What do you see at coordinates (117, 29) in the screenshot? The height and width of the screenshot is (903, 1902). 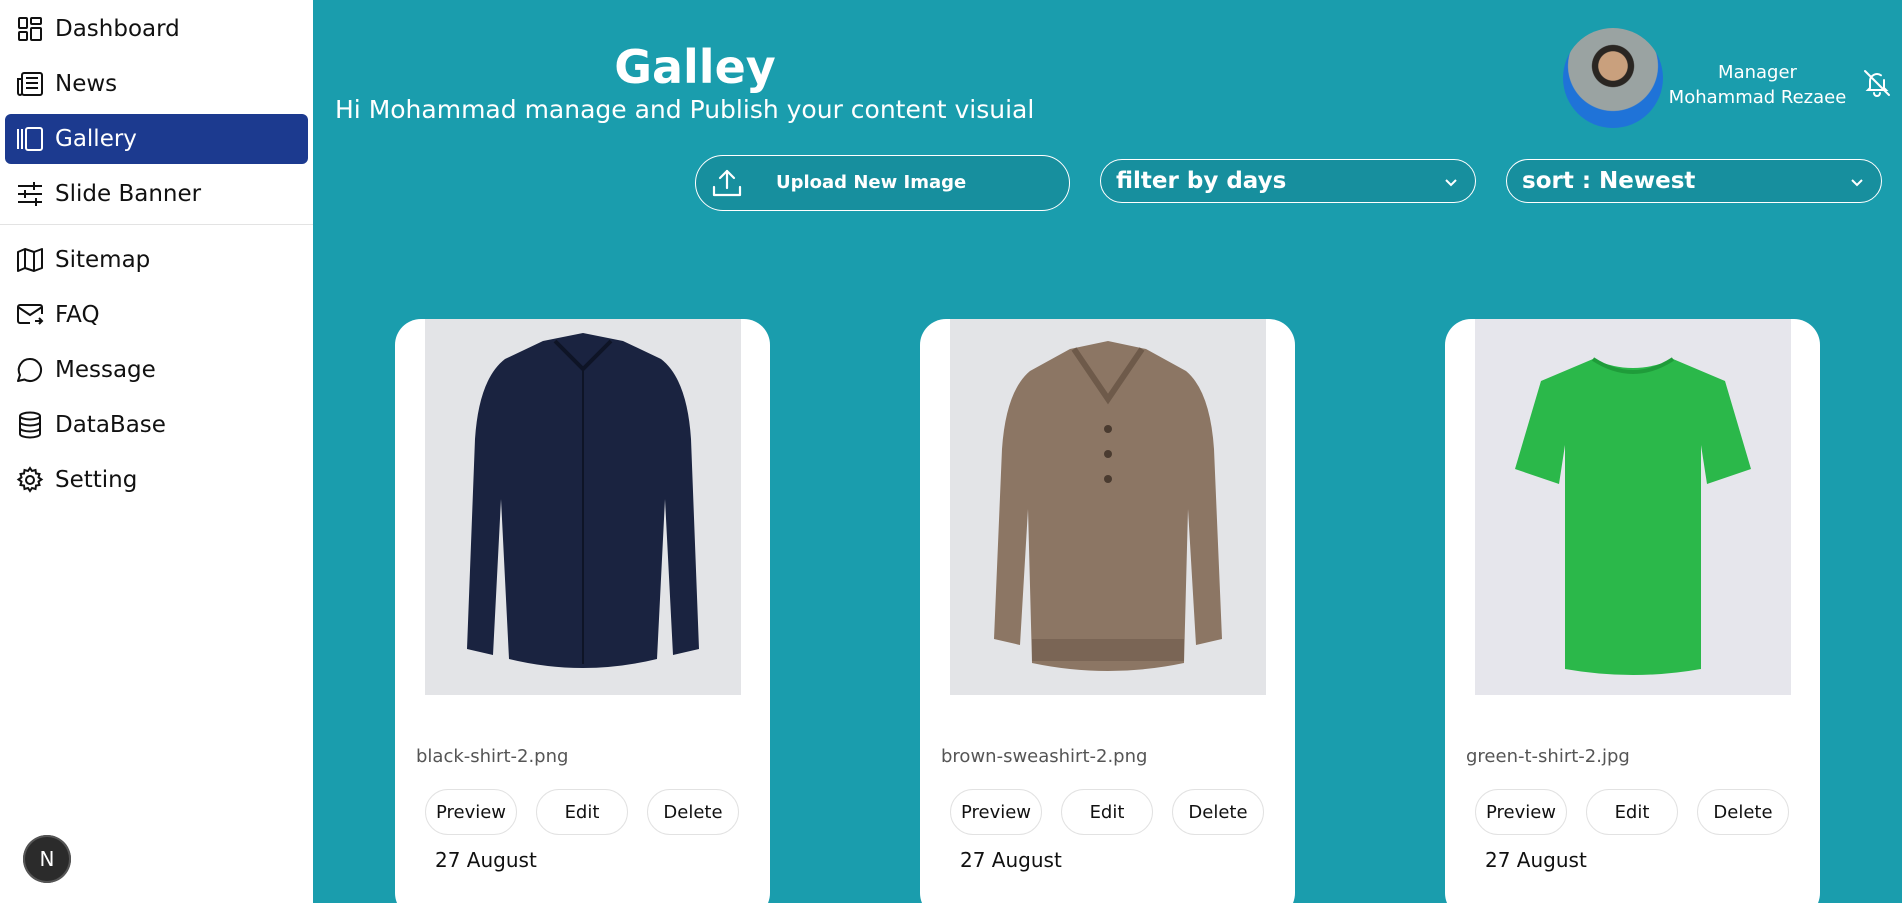 I see `sidebar-item-label: Dashboard` at bounding box center [117, 29].